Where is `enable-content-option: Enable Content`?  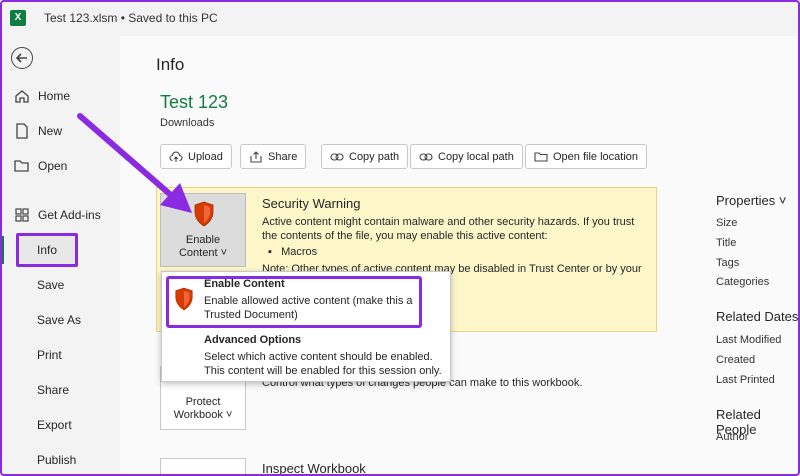
enable-content-option: Enable Content is located at coordinates (244, 284).